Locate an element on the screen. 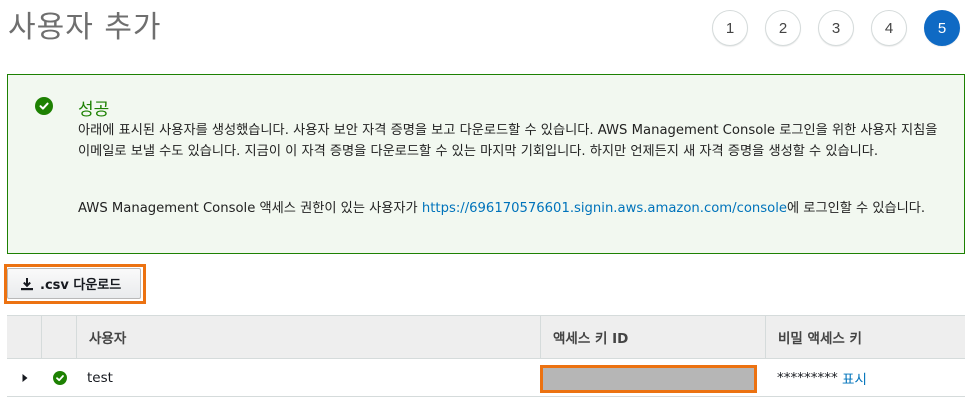  header-expand-col is located at coordinates (24, 337).